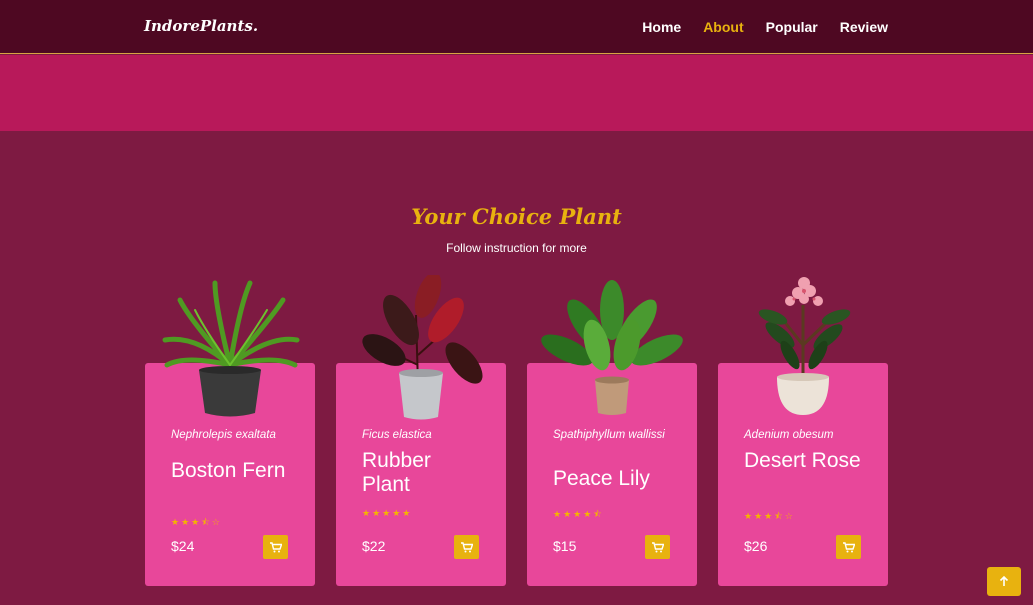 Image resolution: width=1033 pixels, height=605 pixels. I want to click on rubber-plant-icon, so click(422, 347).